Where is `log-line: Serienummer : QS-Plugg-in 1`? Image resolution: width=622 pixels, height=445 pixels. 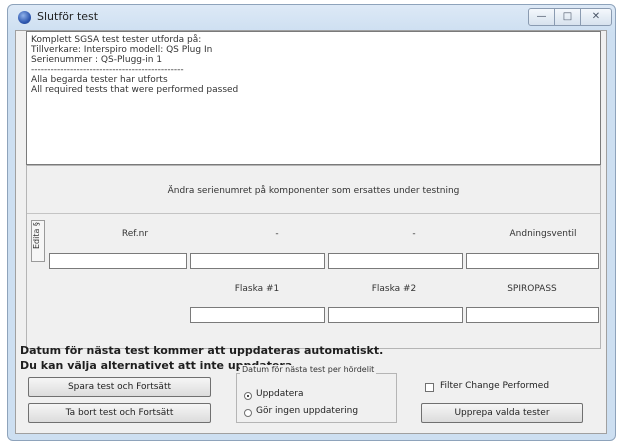 log-line: Serienummer : QS-Plugg-in 1 is located at coordinates (97, 60).